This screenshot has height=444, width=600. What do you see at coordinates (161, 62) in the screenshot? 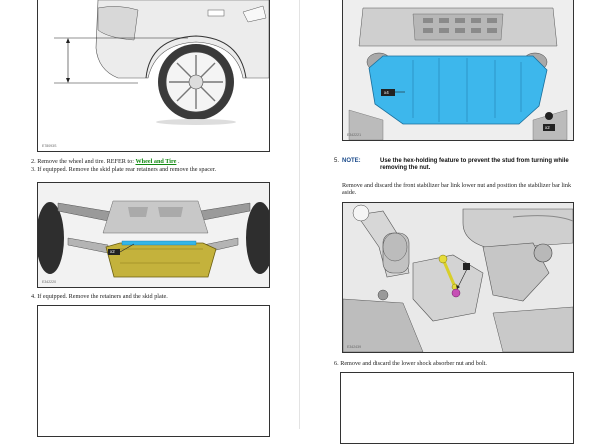
I see `wheel-tire-illustration` at bounding box center [161, 62].